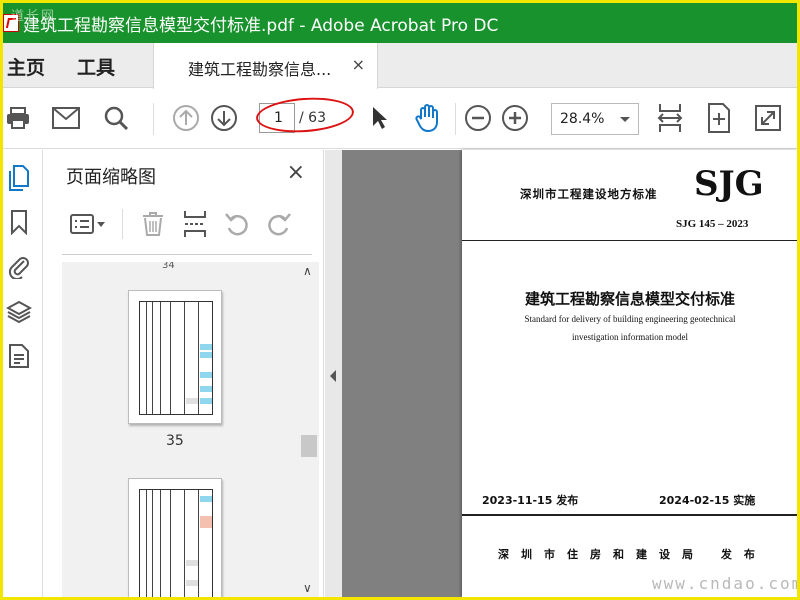  What do you see at coordinates (712, 224) in the screenshot?
I see `standard-code: SJG 145 – 2023` at bounding box center [712, 224].